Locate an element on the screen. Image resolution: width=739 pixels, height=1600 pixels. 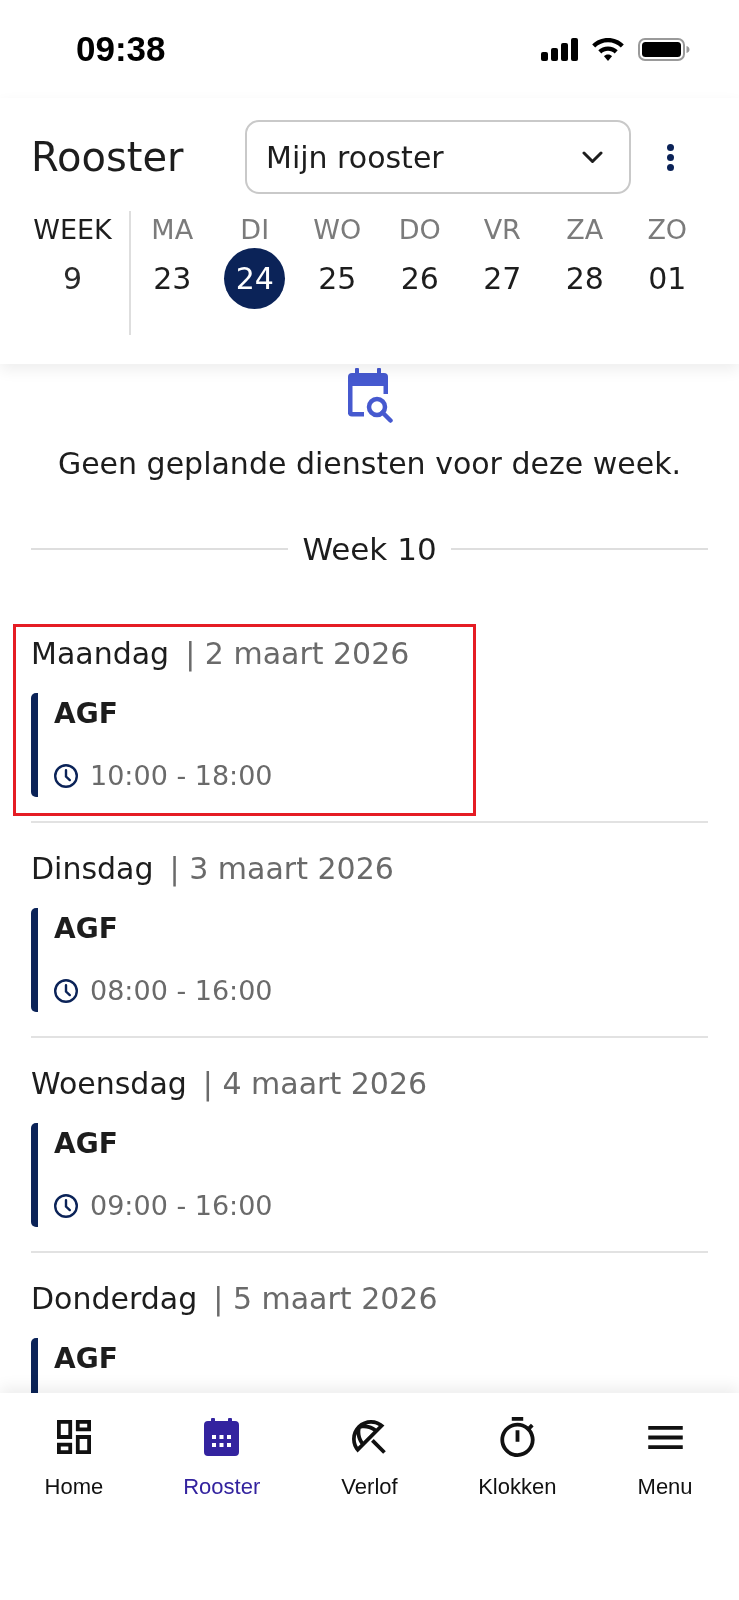
weekday-label: WO is located at coordinates (337, 230).